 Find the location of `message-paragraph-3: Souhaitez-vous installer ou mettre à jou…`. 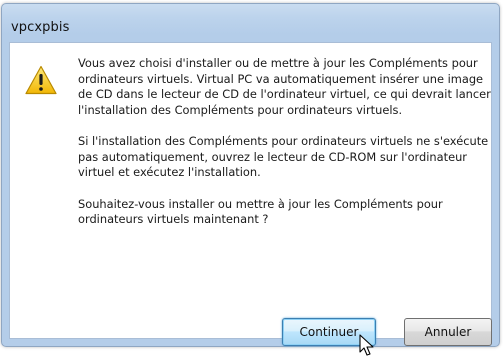

message-paragraph-3: Souhaitez-vous installer ou mettre à jou… is located at coordinates (260, 211).